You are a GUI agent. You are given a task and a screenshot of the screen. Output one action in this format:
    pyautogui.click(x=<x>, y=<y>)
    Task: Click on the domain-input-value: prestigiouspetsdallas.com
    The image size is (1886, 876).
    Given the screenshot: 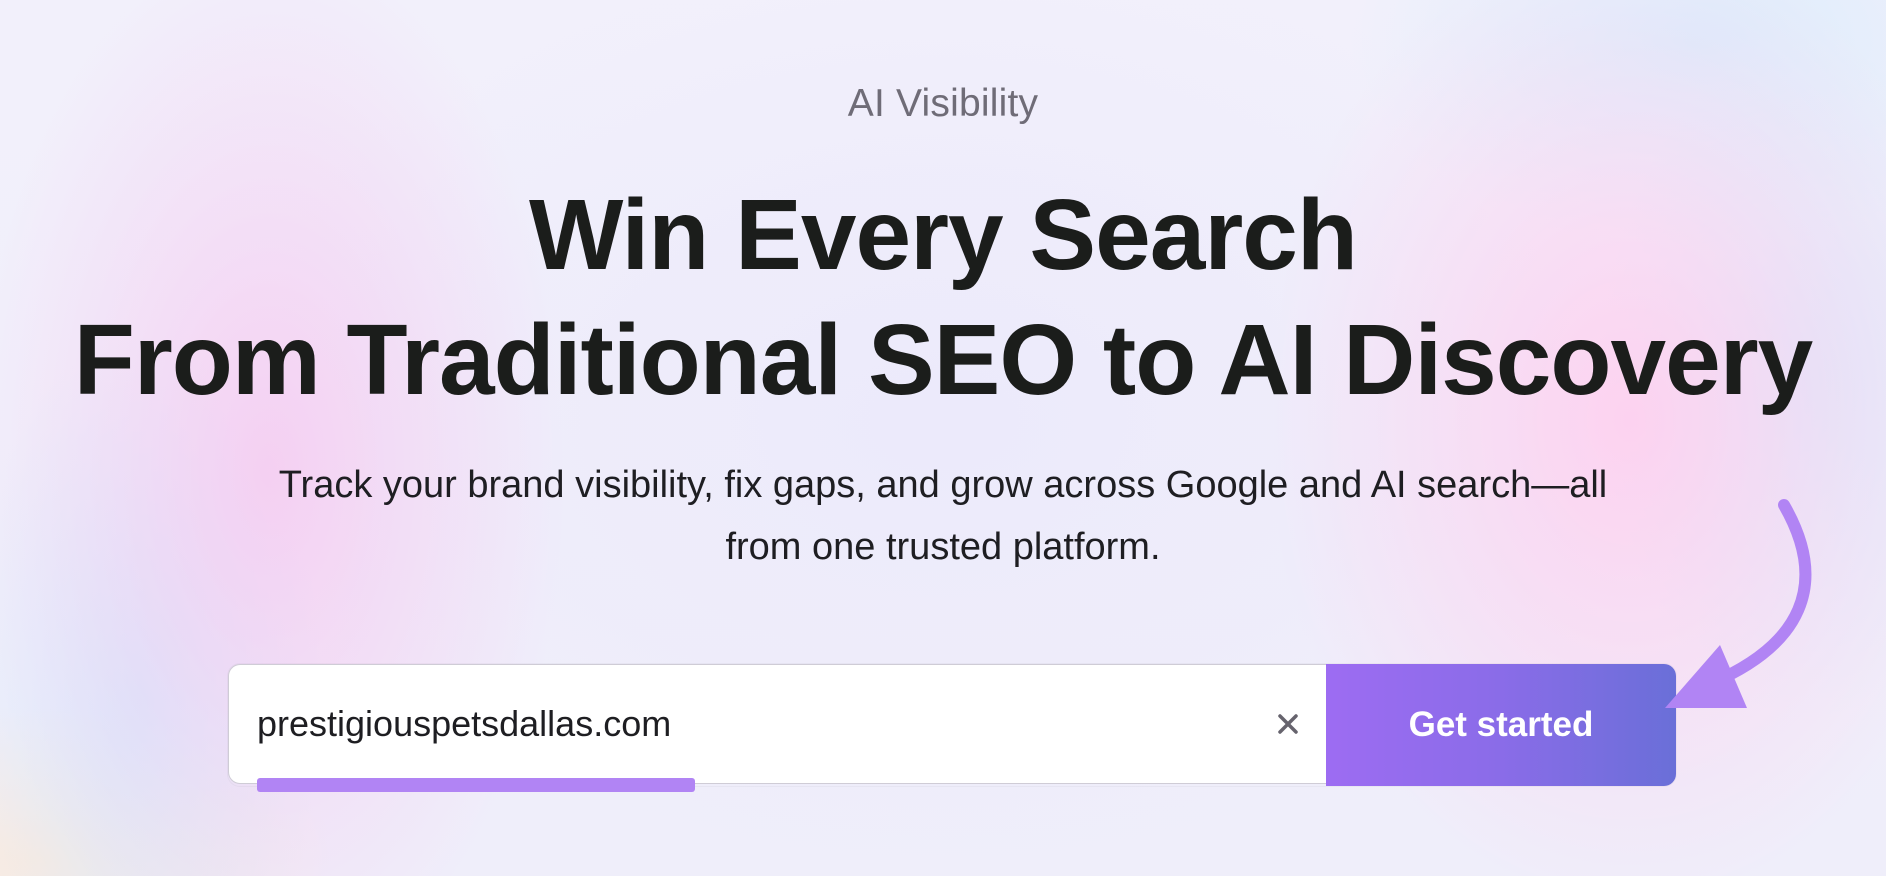 What is the action you would take?
    pyautogui.click(x=464, y=724)
    